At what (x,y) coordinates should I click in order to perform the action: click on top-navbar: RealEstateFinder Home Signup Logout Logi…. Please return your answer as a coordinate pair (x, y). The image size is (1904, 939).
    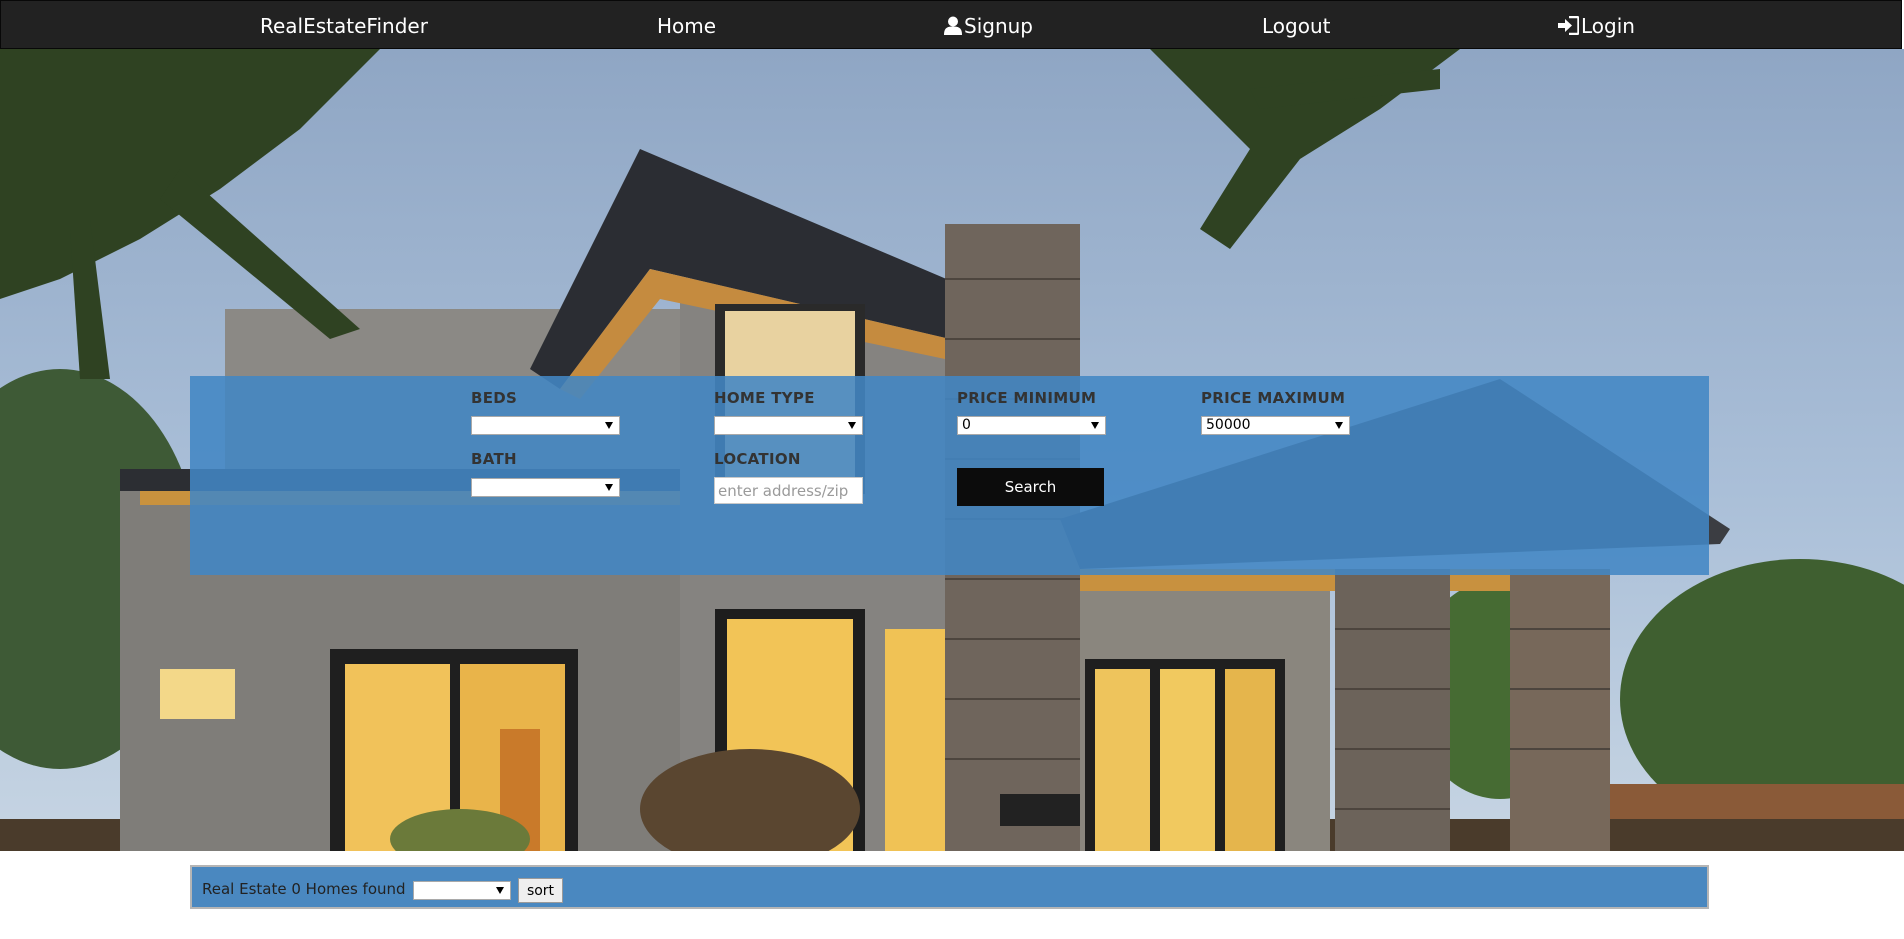
    Looking at the image, I should click on (951, 24).